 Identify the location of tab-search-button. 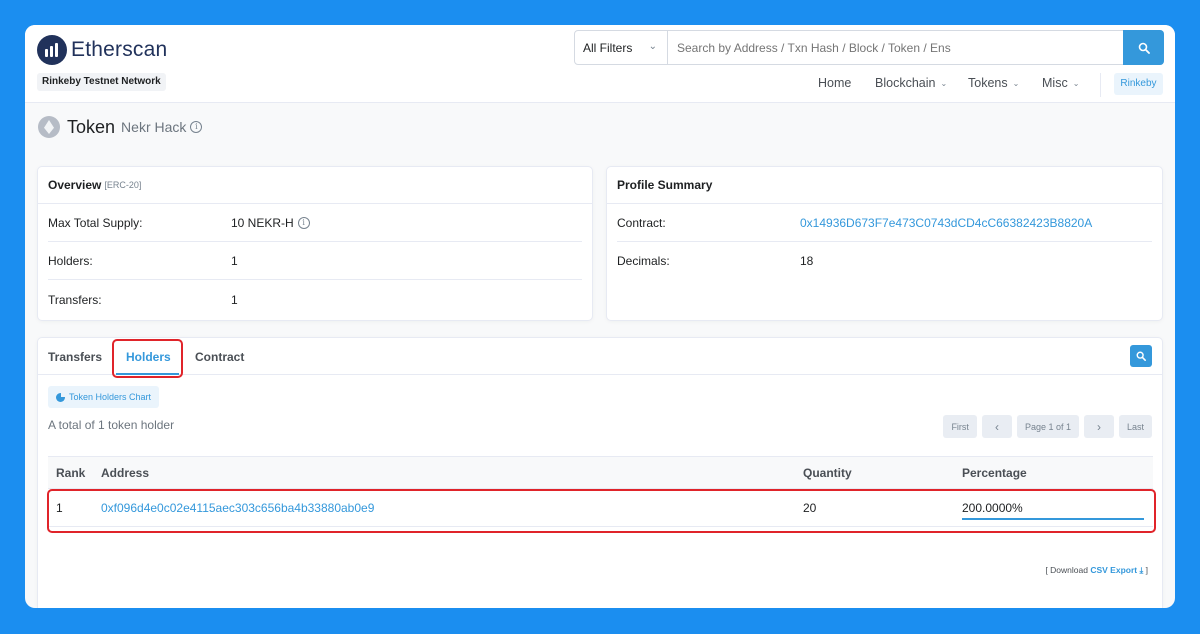
(1141, 356).